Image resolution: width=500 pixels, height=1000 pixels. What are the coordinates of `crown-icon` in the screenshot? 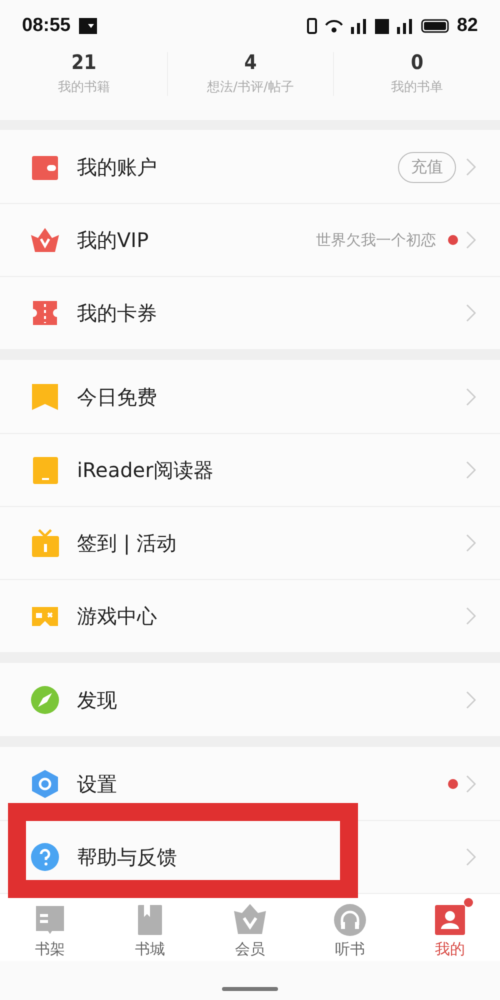 It's located at (250, 920).